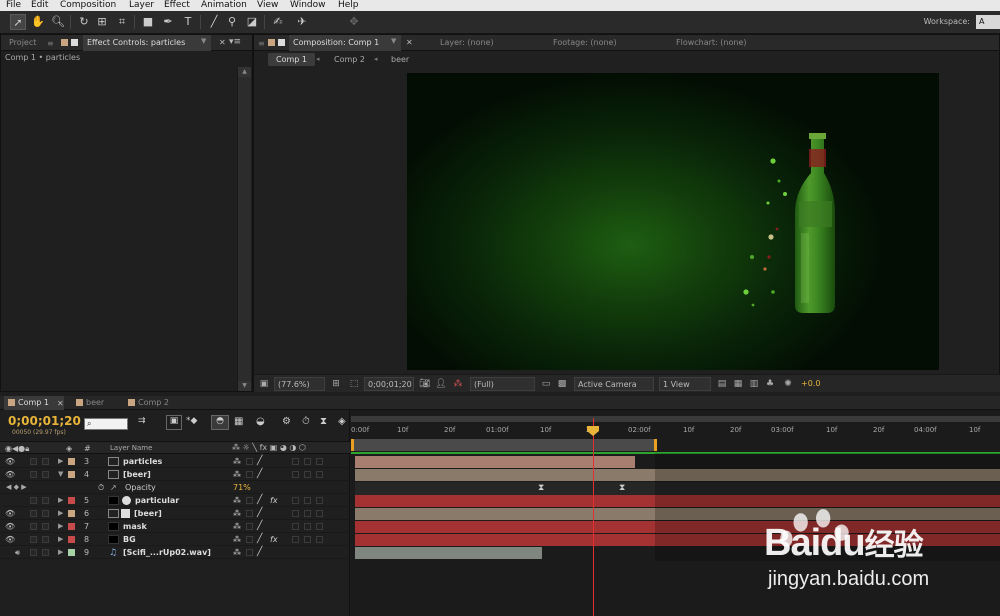 This screenshot has width=1000, height=616. Describe the element at coordinates (44, 421) in the screenshot. I see `timeline-timecode: 0;00;01;20` at that location.